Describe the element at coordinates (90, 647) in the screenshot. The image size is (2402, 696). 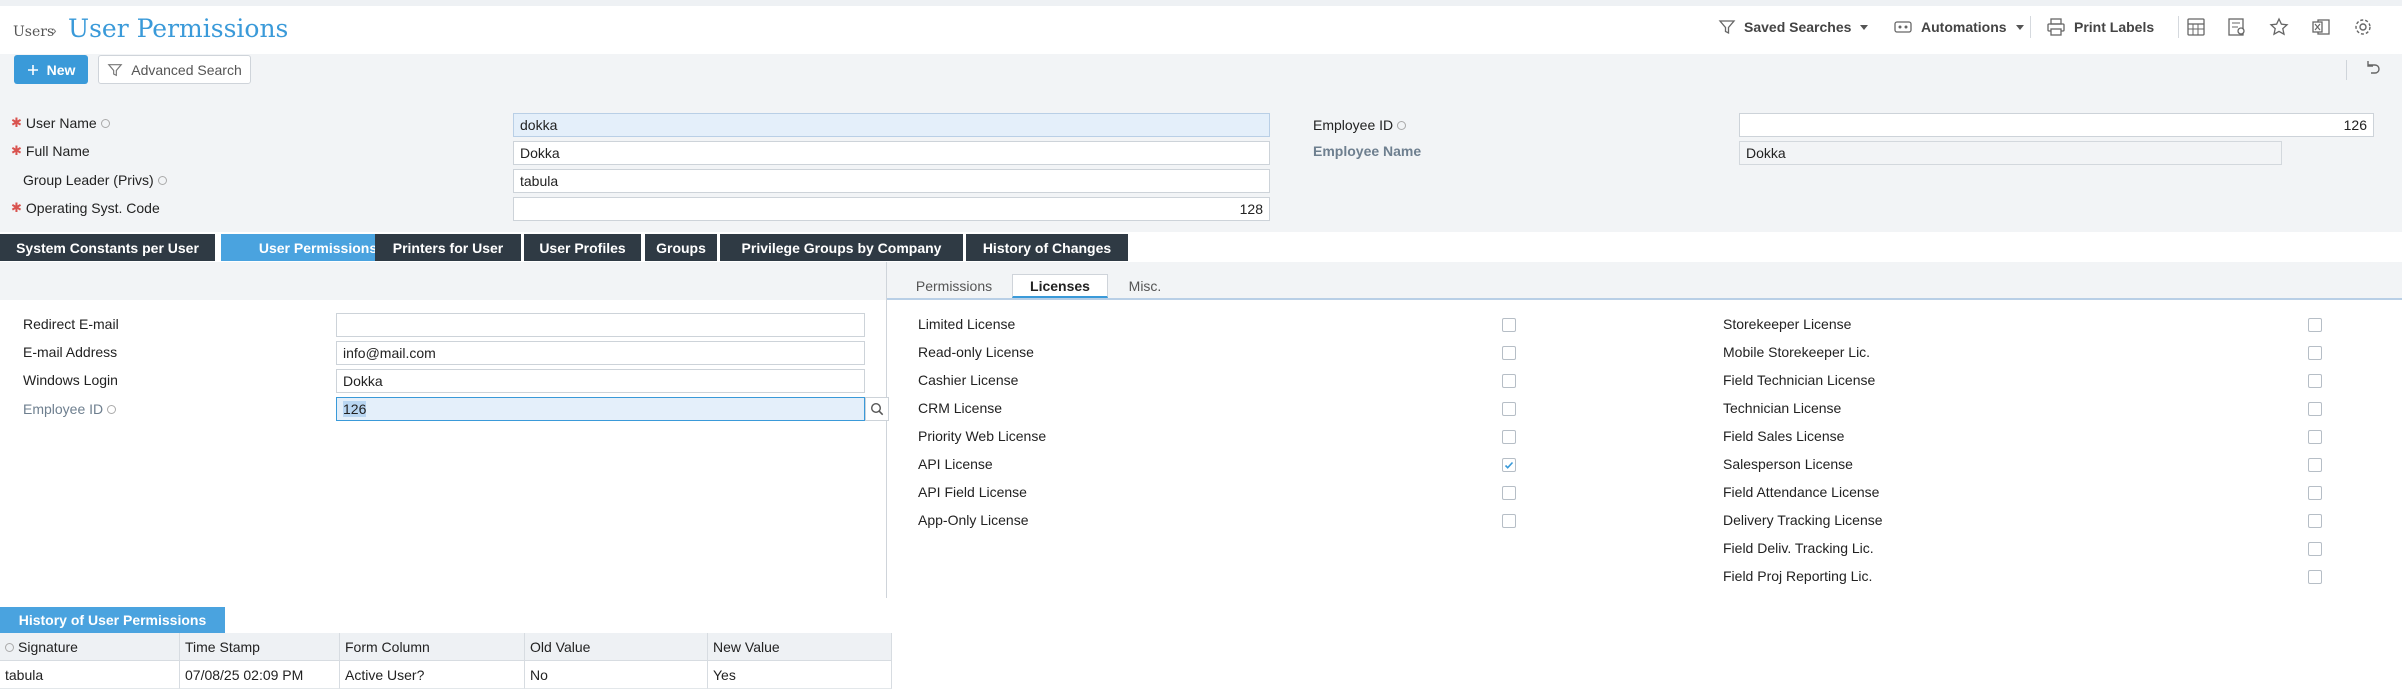
I see `column-header-signature: Signature` at that location.